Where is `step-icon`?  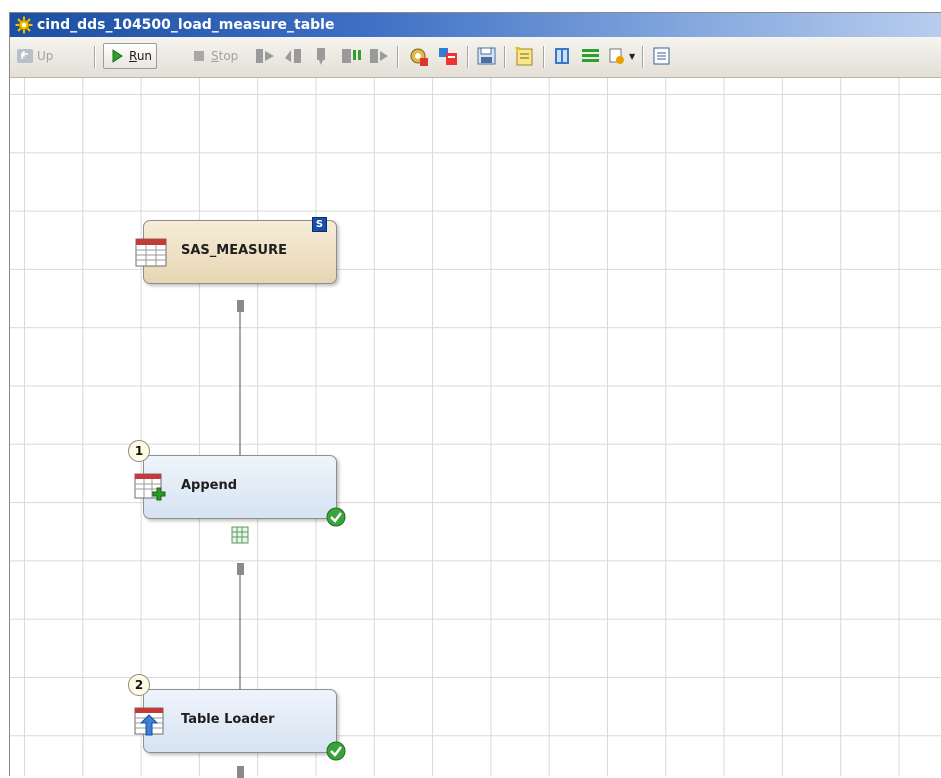
step-icon is located at coordinates (294, 56).